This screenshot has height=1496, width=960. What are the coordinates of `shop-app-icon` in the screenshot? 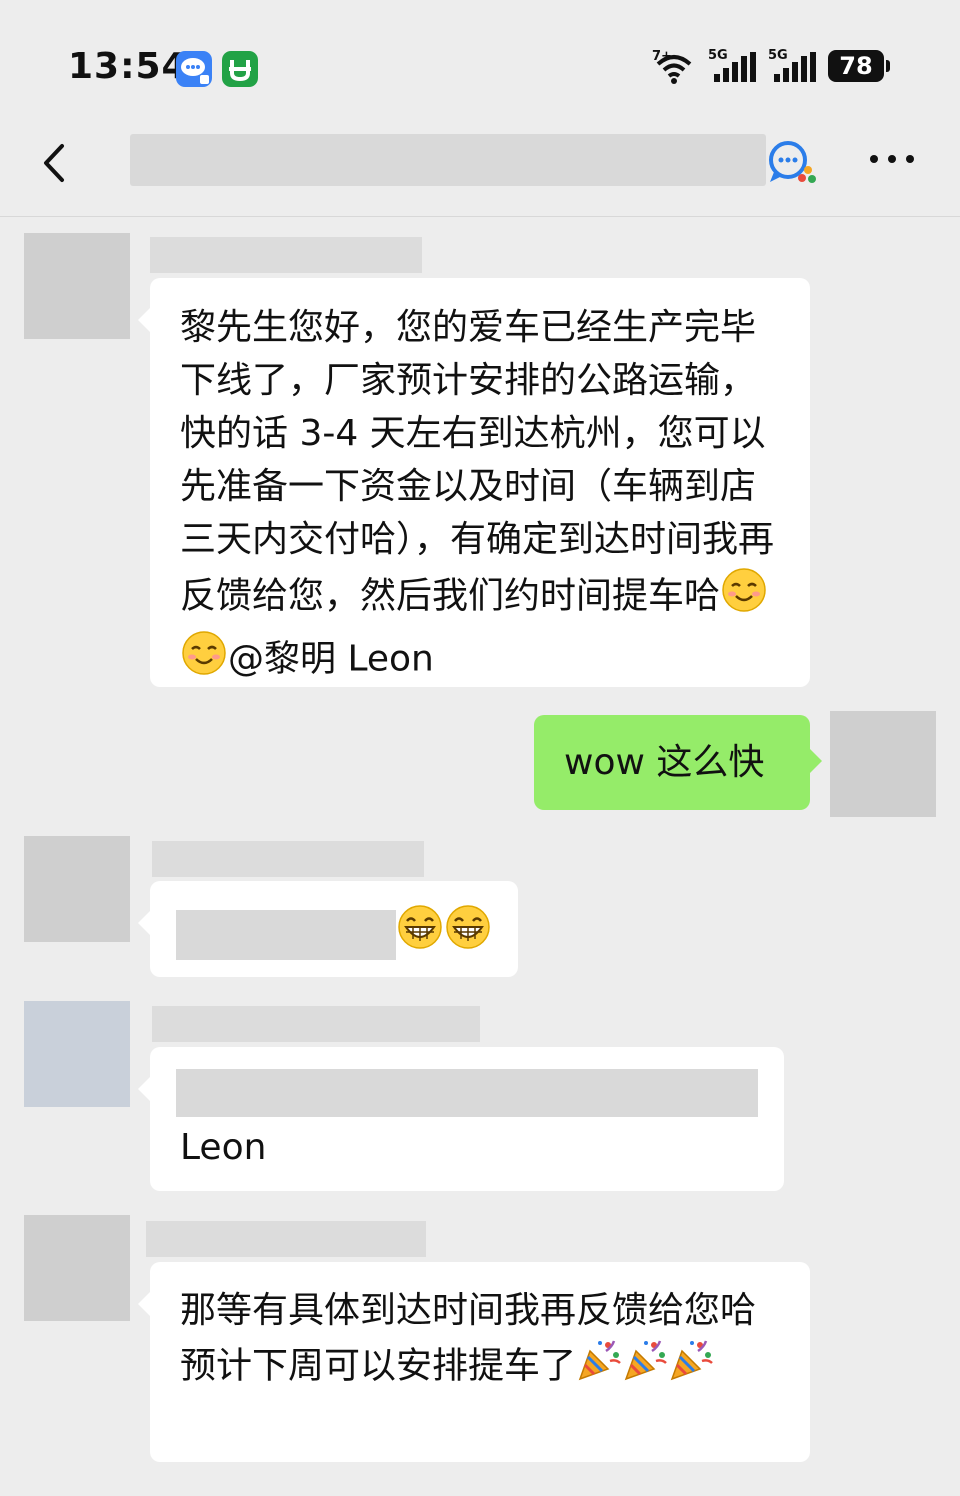 It's located at (240, 69).